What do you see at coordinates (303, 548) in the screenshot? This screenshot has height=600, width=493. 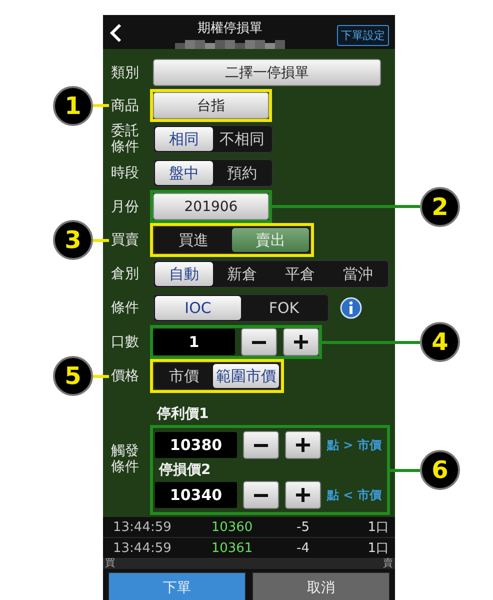 I see `tick-change: -4` at bounding box center [303, 548].